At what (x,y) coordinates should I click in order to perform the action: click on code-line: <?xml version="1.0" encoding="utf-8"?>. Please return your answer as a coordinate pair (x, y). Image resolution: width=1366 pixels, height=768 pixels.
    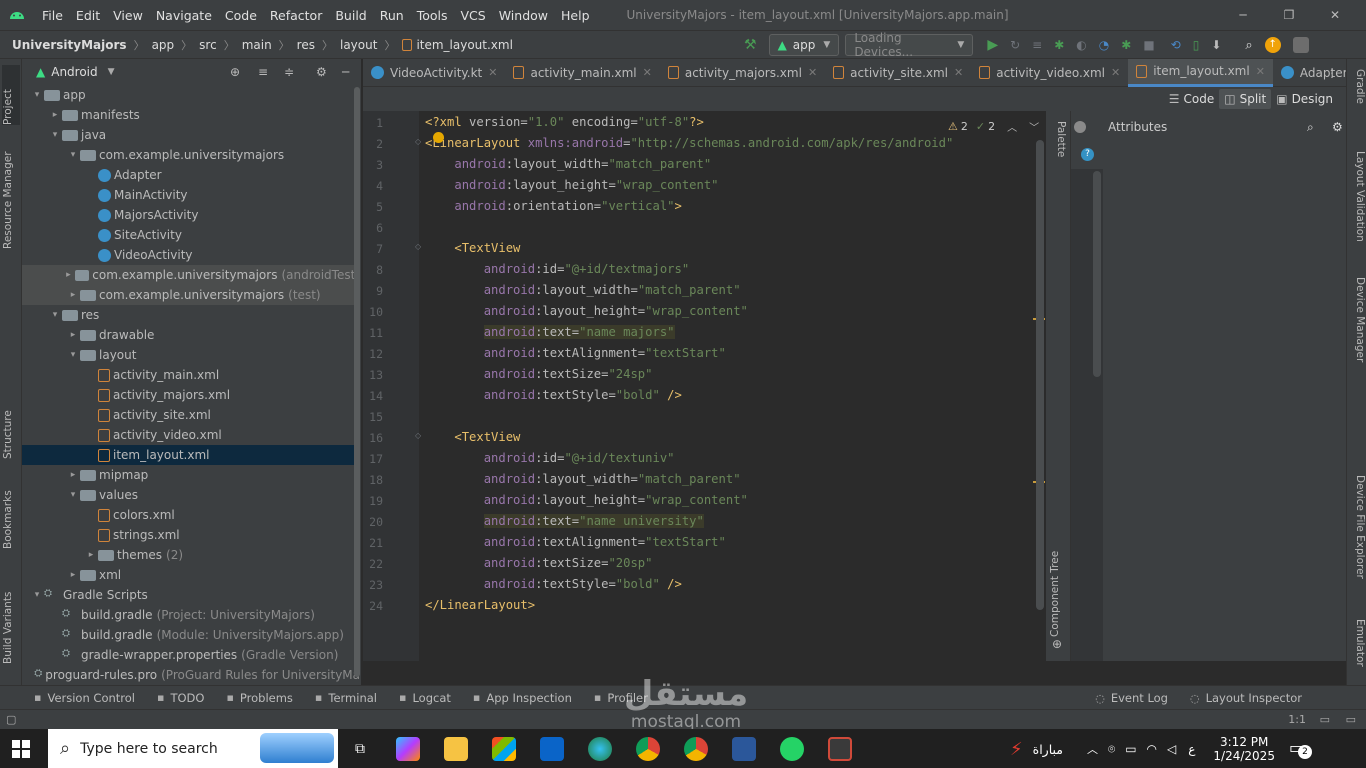
    Looking at the image, I should click on (564, 122).